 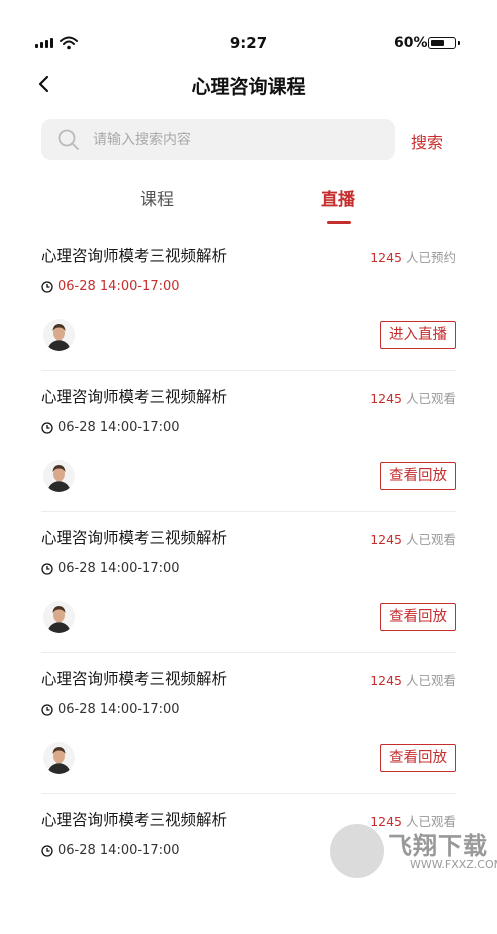 I want to click on tab-course: 课程, so click(x=157, y=197).